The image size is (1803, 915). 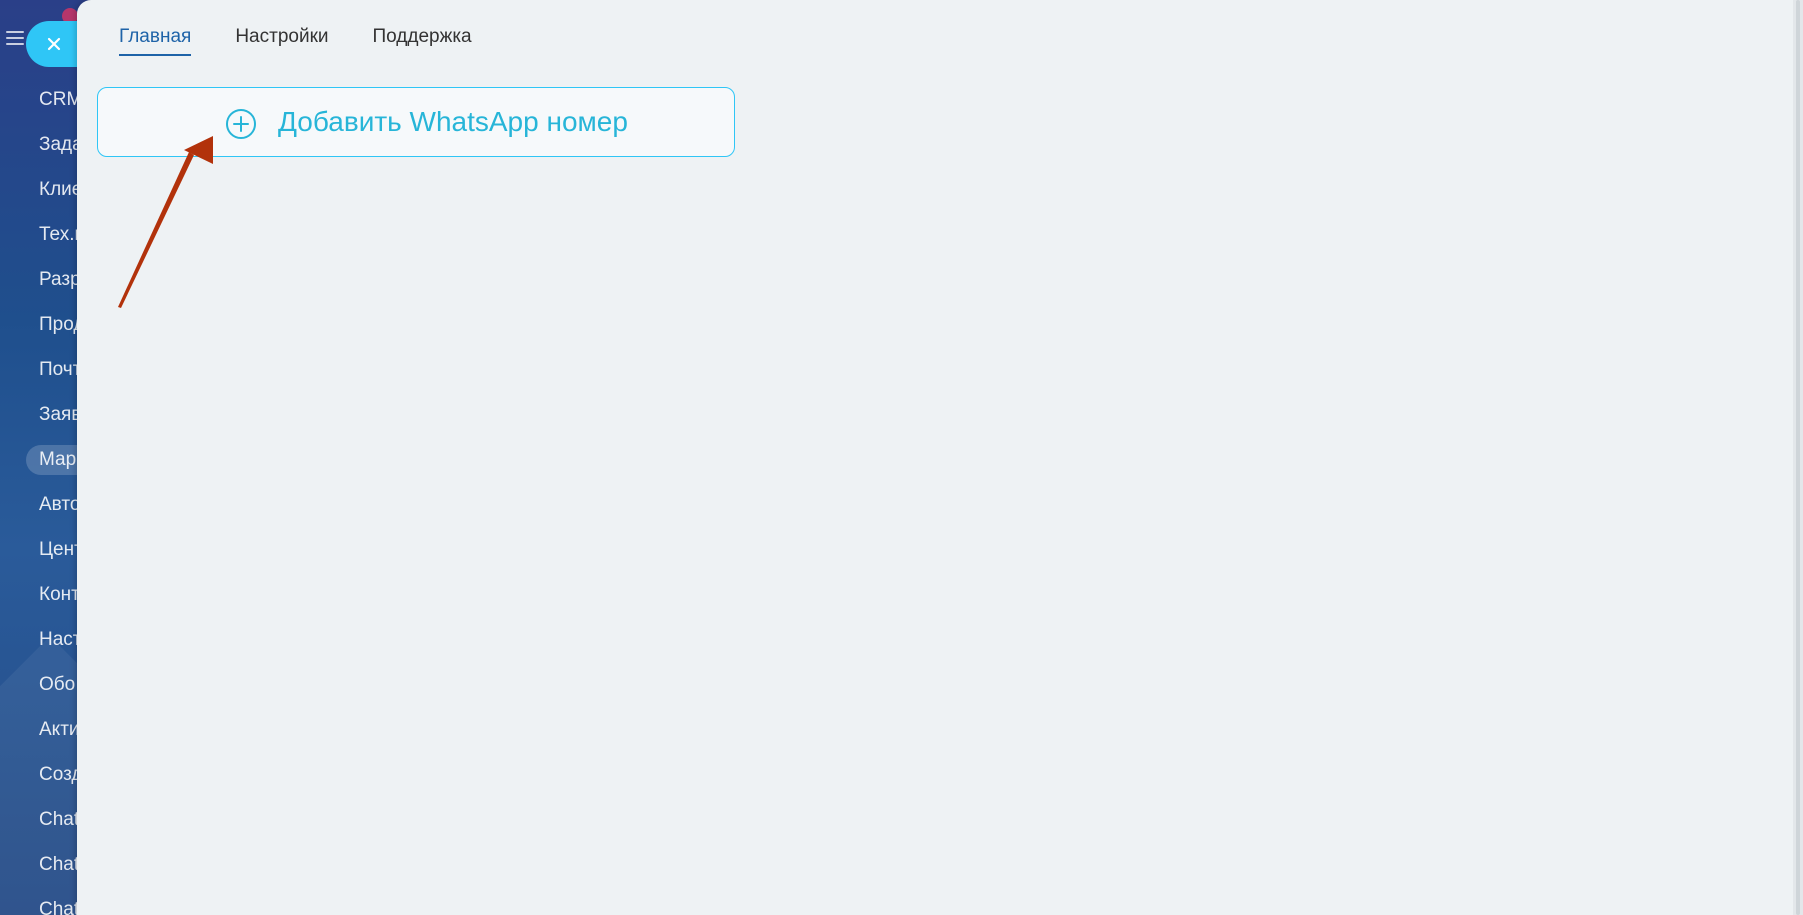 I want to click on annotation-arrow-icon, so click(x=165, y=222).